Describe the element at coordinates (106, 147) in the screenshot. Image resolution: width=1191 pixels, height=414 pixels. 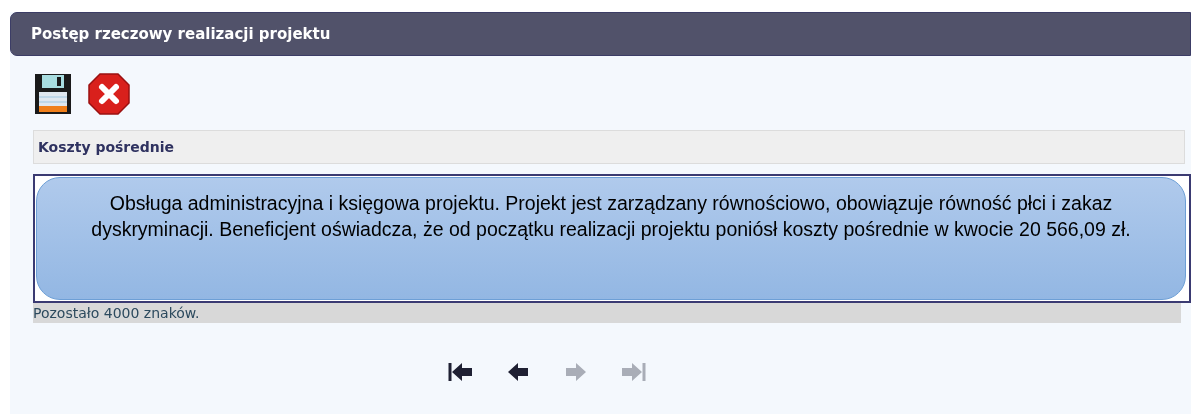
I see `section-label: Koszty pośrednie` at that location.